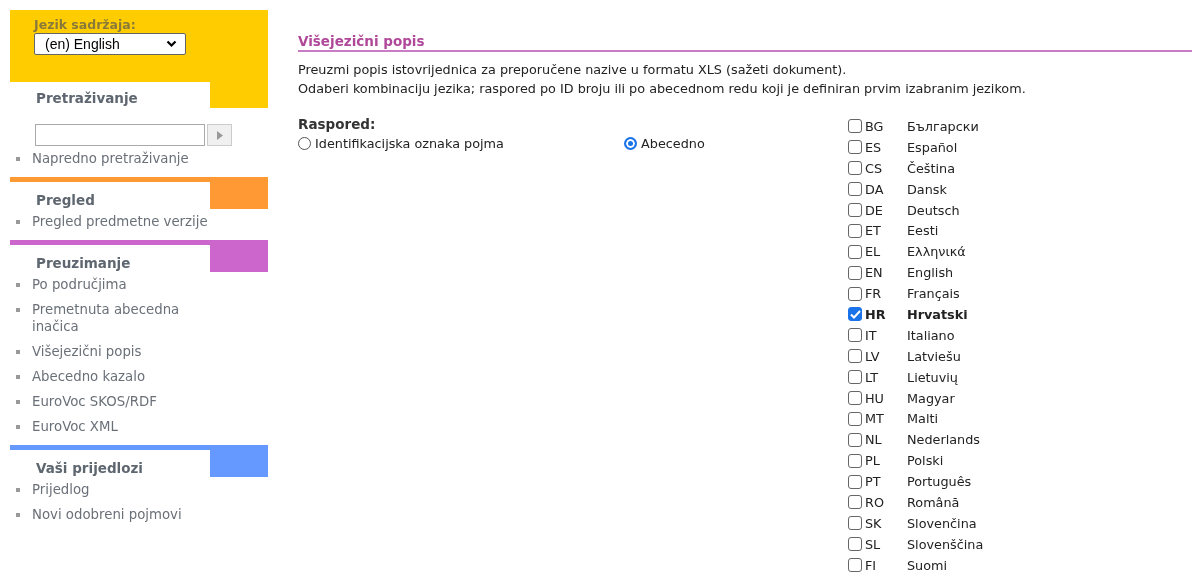  Describe the element at coordinates (61, 489) in the screenshot. I see `sidebar-link: Prijedlog` at that location.